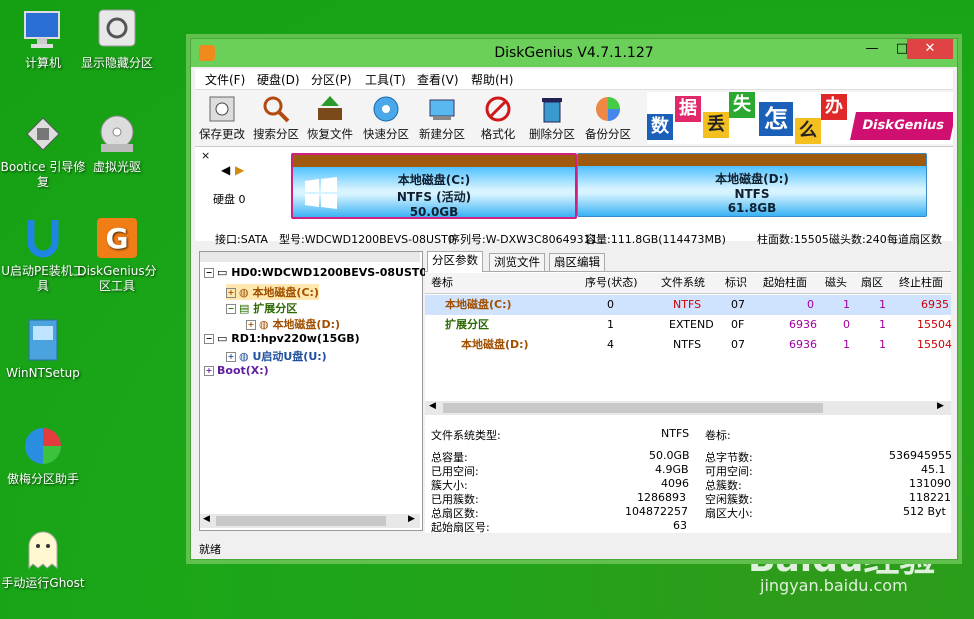 This screenshot has width=974, height=619. Describe the element at coordinates (225, 170) in the screenshot. I see `prev-disk-icon: ◀` at that location.